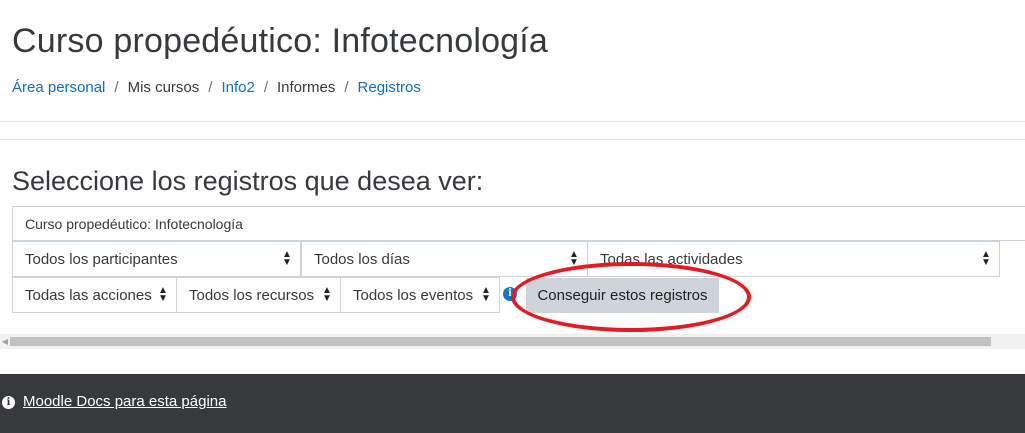 The image size is (1025, 433). Describe the element at coordinates (5, 341) in the screenshot. I see `scroll-left-icon: ◀` at that location.